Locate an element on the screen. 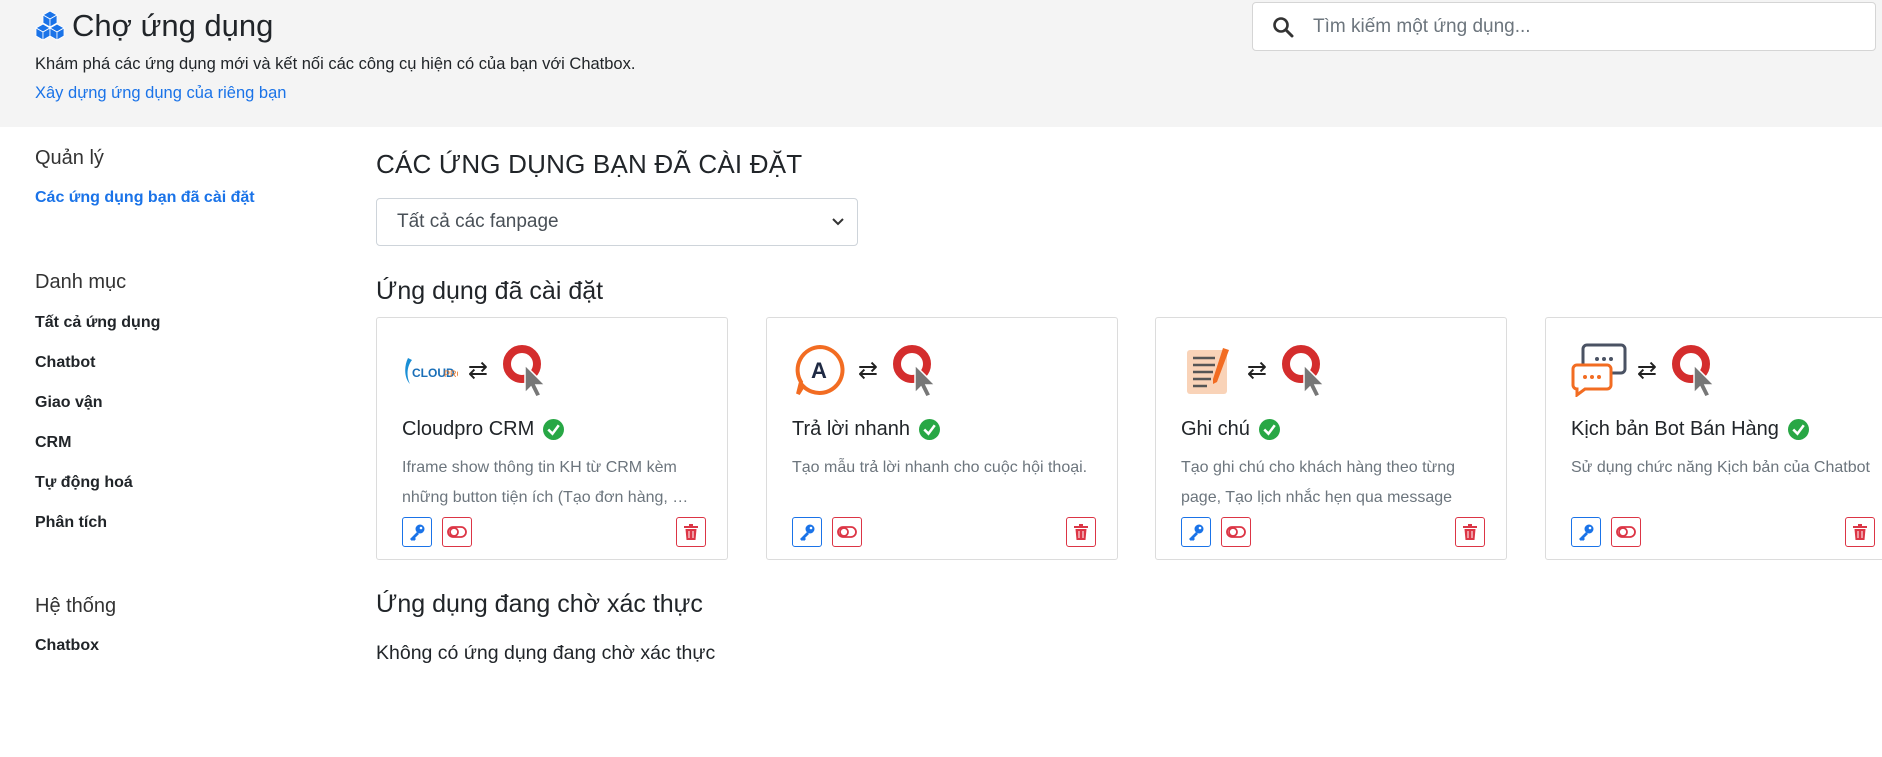 The width and height of the screenshot is (1882, 757). card-name-row: Cloudpro CRM is located at coordinates (483, 429).